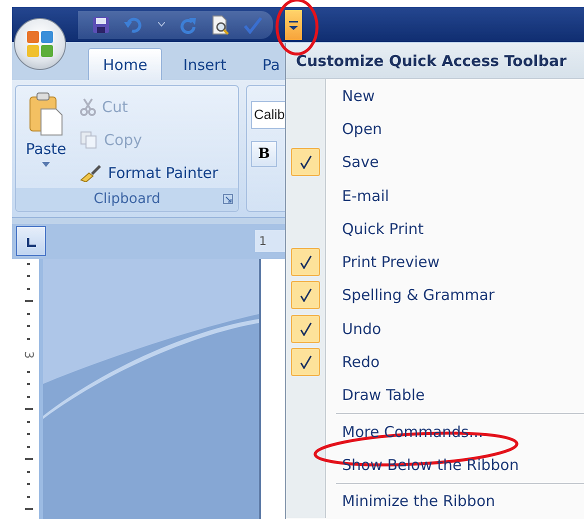 The height and width of the screenshot is (519, 584). Describe the element at coordinates (205, 64) in the screenshot. I see `ribbon-tab: Insert` at that location.